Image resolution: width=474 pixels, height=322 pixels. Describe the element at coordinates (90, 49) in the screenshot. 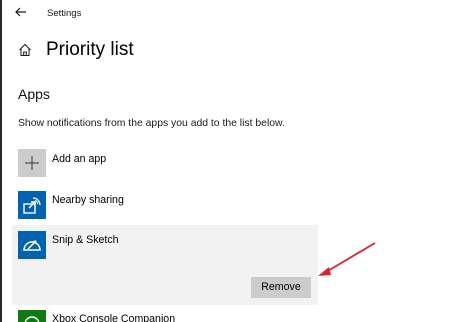

I see `page-title: Priority list` at that location.